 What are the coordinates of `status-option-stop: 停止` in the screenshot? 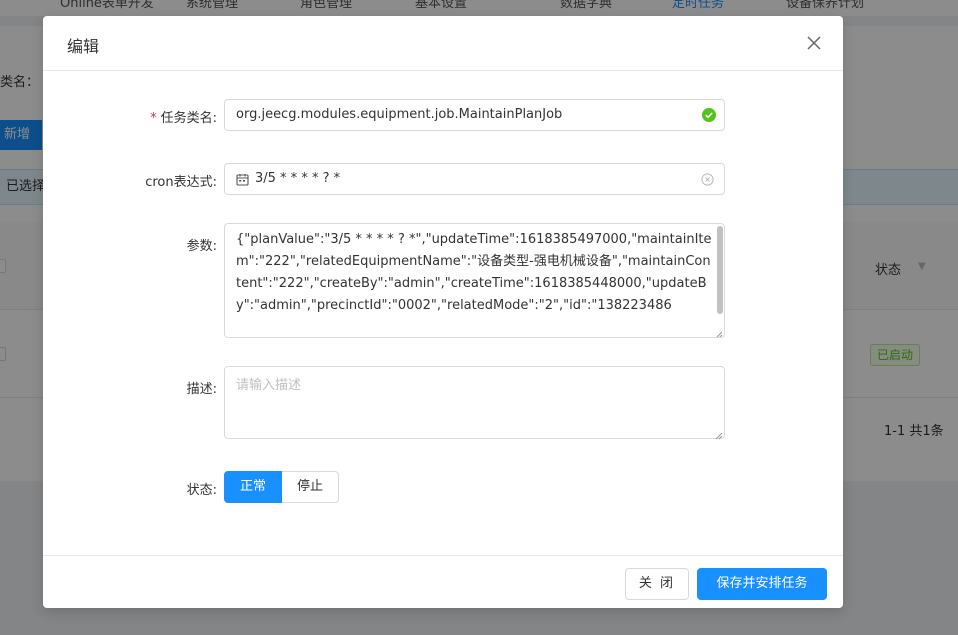 It's located at (311, 487).